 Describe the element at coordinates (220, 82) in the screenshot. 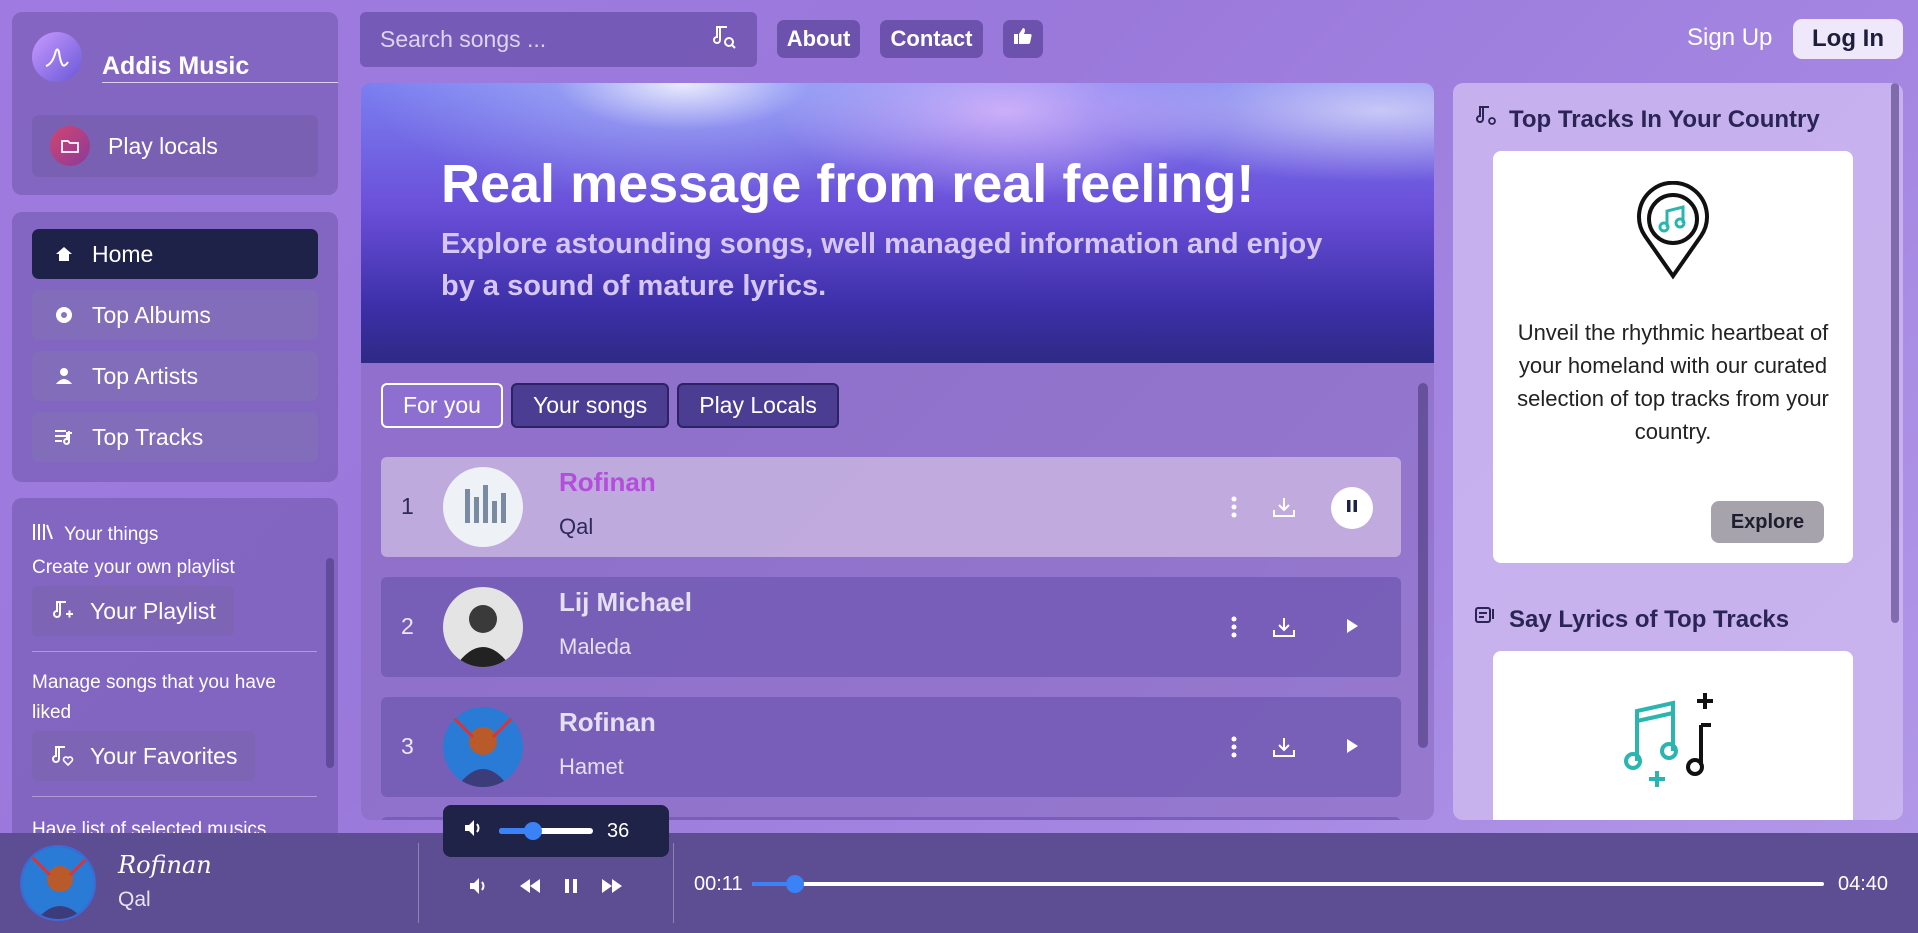

I see `brand-divider` at that location.